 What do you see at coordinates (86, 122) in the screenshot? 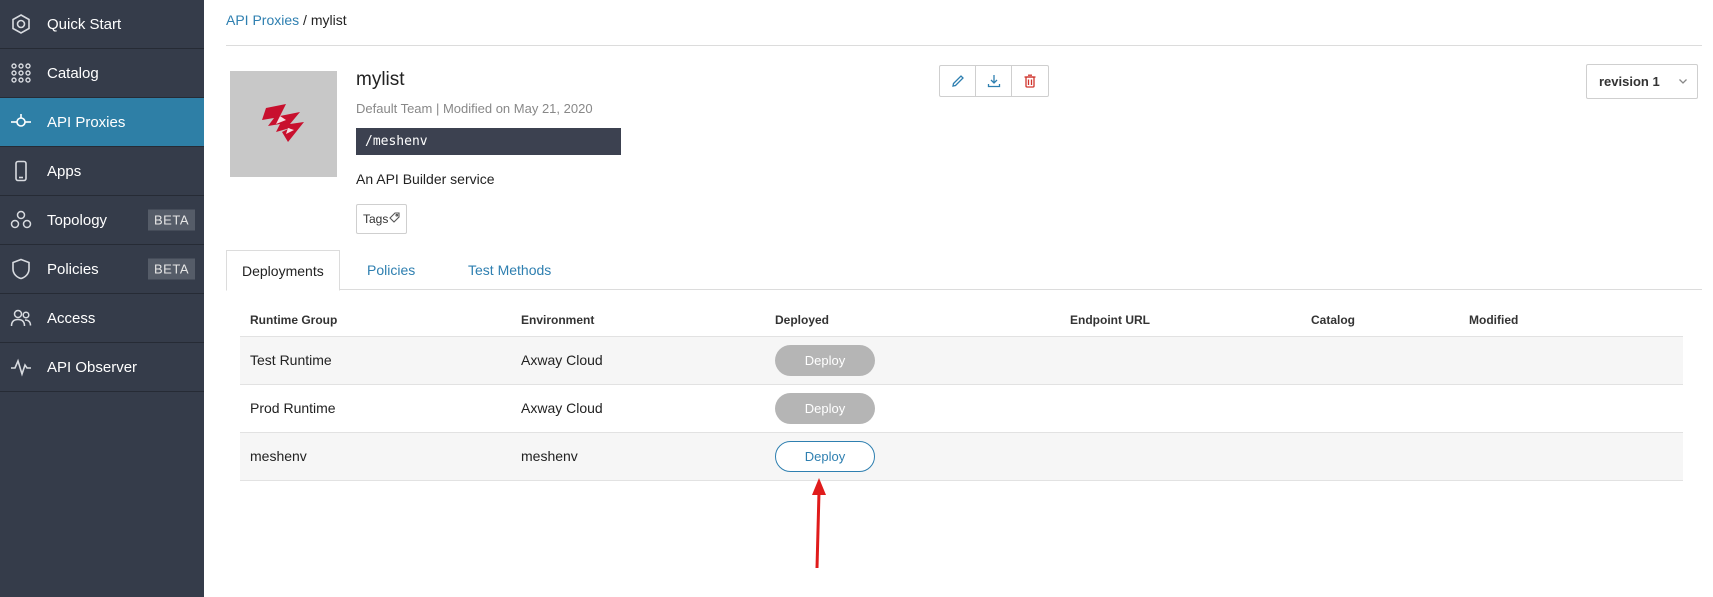
I see `sidebar-item-label: API Proxies` at bounding box center [86, 122].